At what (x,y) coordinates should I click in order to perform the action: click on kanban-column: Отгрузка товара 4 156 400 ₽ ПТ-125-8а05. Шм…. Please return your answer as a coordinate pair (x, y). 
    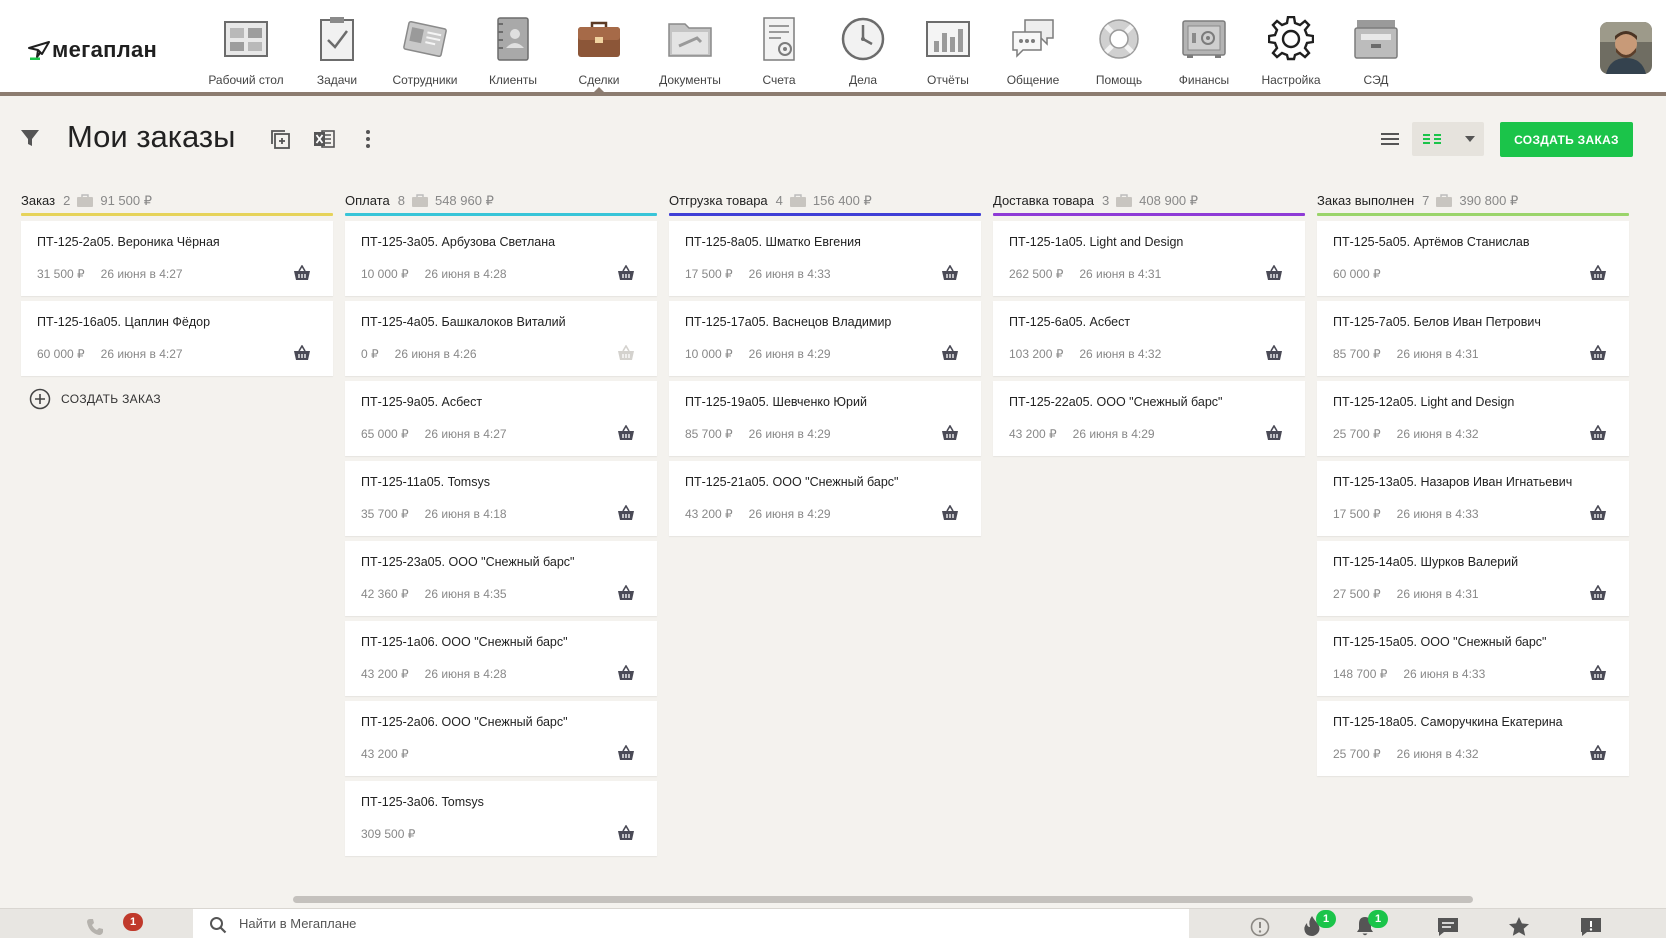
    Looking at the image, I should click on (825, 364).